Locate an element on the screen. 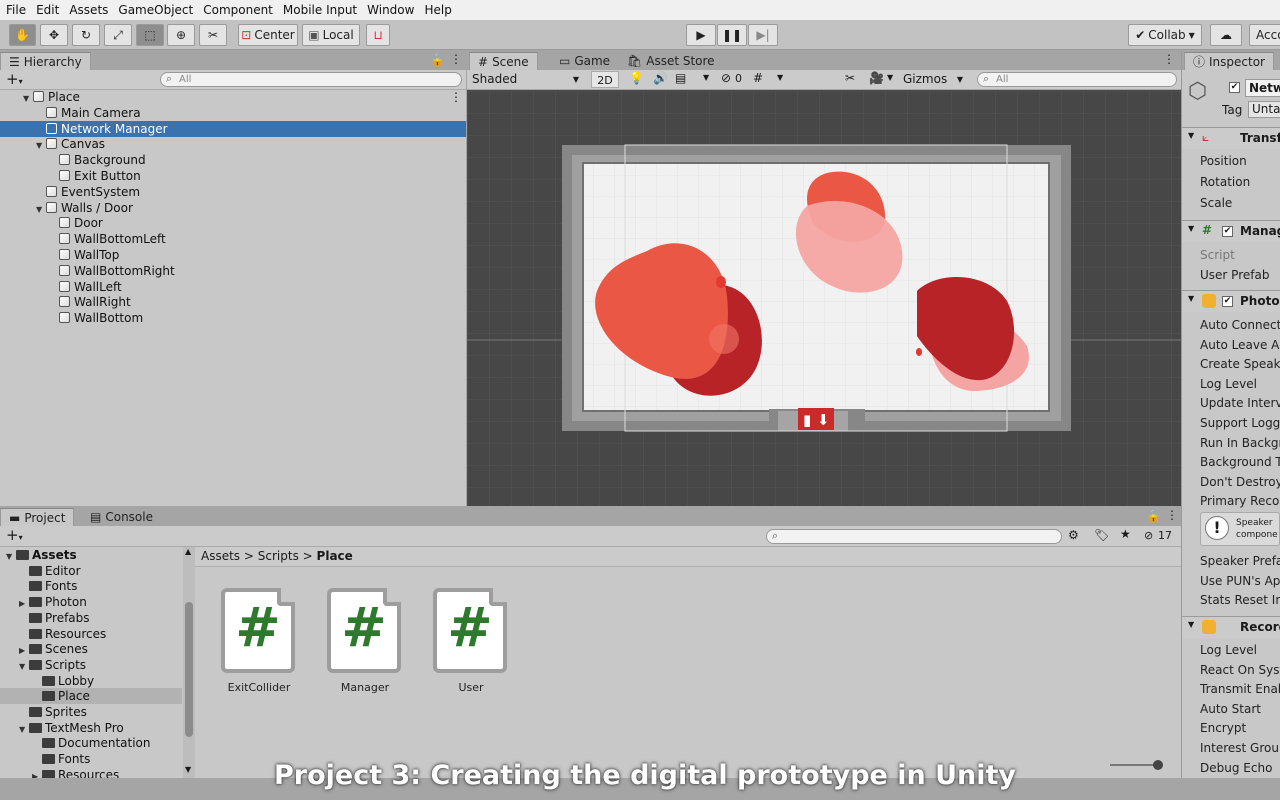 This screenshot has width=1280, height=800. folder-item: Documentation is located at coordinates (91, 743).